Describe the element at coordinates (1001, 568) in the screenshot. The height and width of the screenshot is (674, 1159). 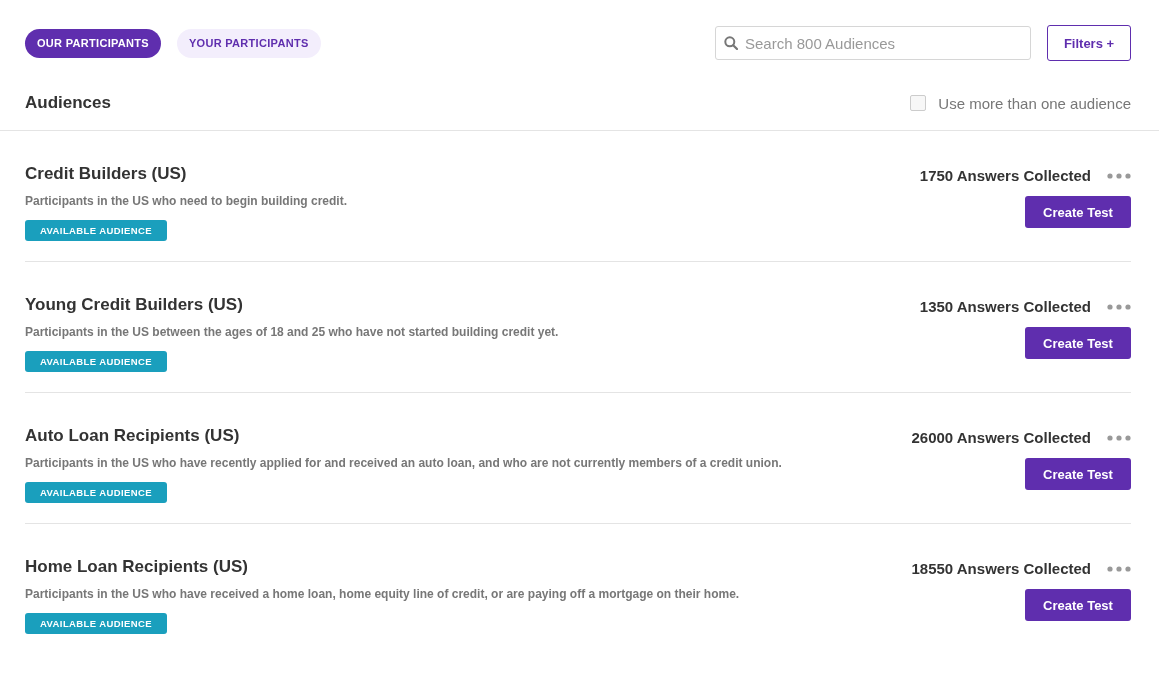
I see `answers-count: 18550 Answers Collected` at that location.